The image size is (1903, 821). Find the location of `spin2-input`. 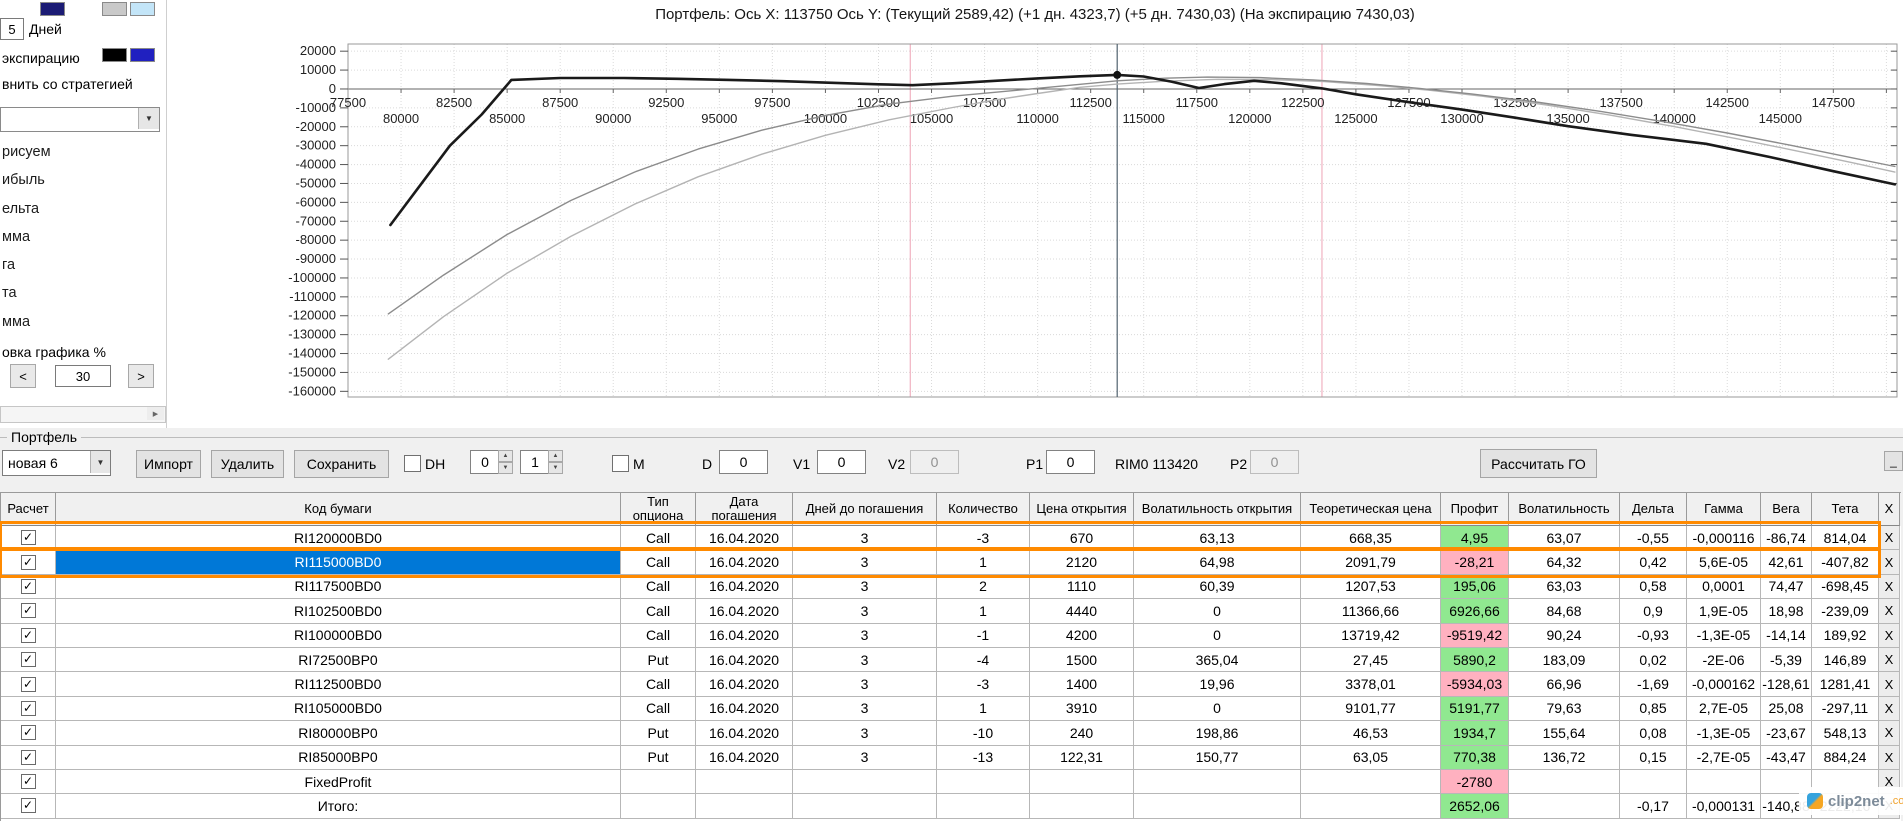

spin2-input is located at coordinates (535, 462).